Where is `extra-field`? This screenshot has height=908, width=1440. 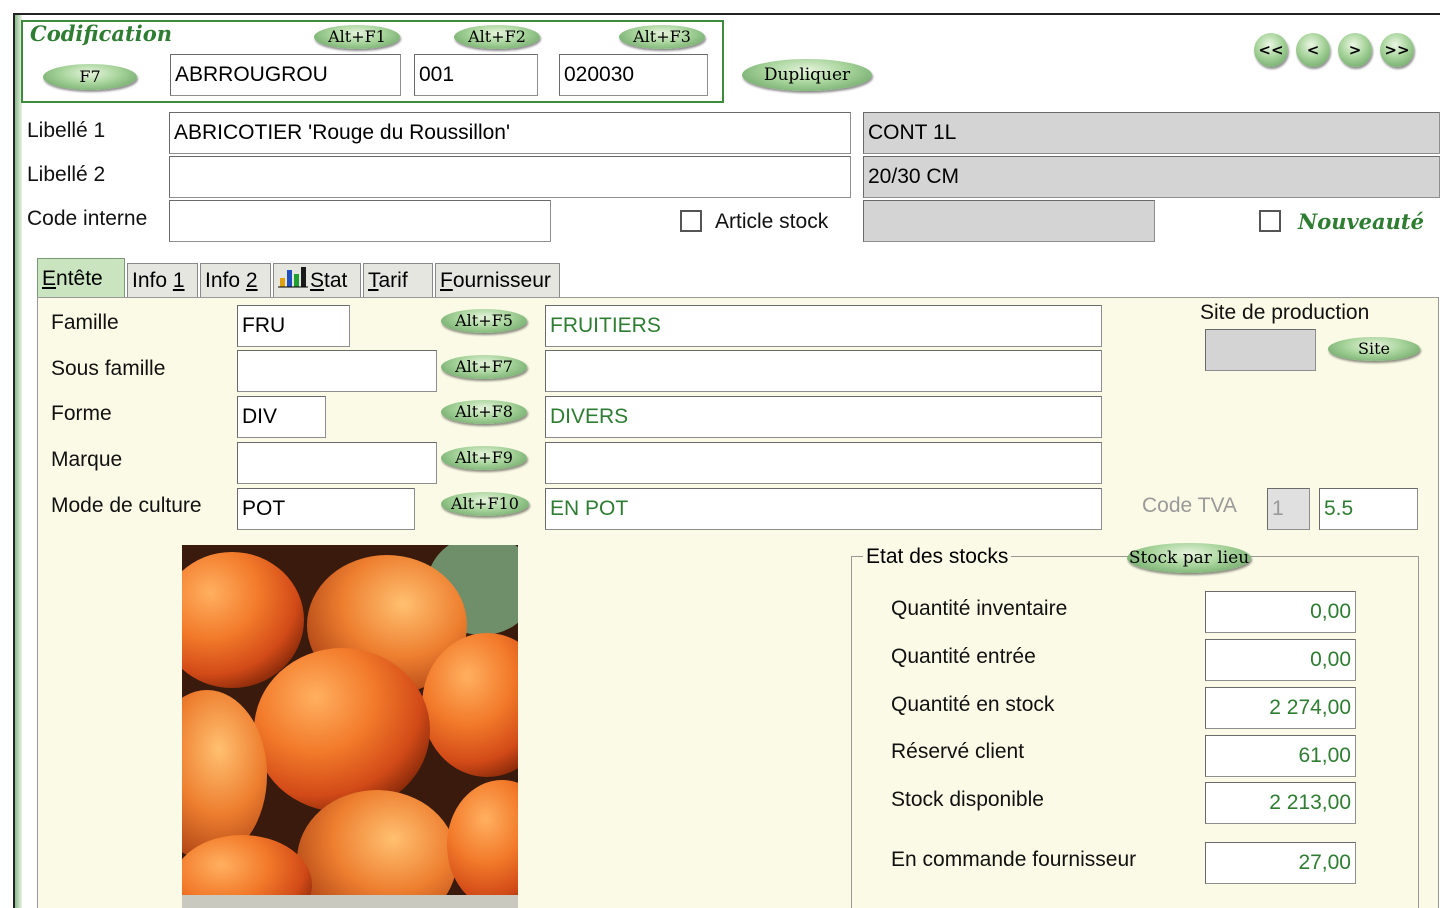 extra-field is located at coordinates (1009, 221).